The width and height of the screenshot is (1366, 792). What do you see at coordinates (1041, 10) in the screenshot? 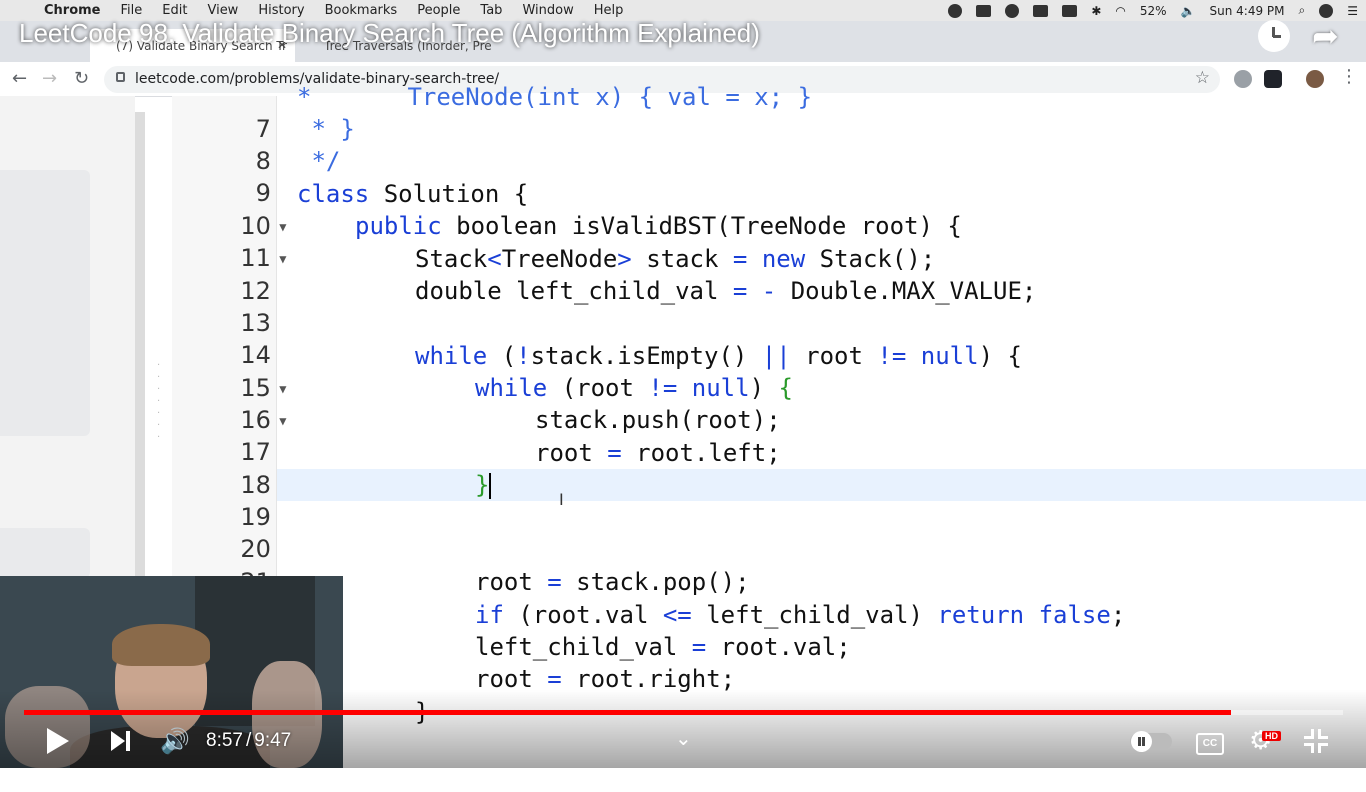
I see `bluetooth-device-icon` at bounding box center [1041, 10].